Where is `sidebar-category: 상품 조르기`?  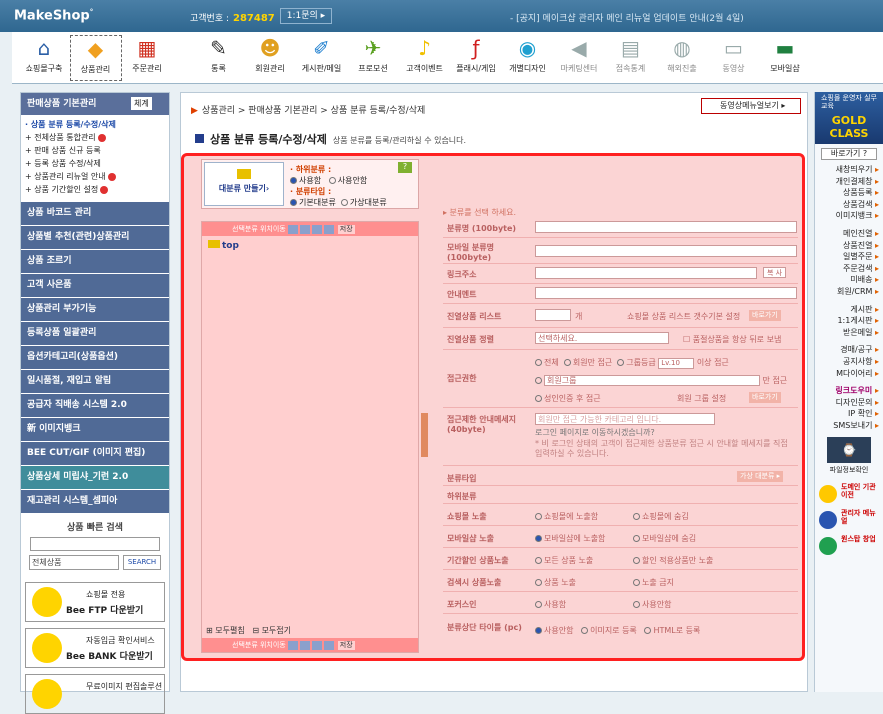 sidebar-category: 상품 조르기 is located at coordinates (95, 261).